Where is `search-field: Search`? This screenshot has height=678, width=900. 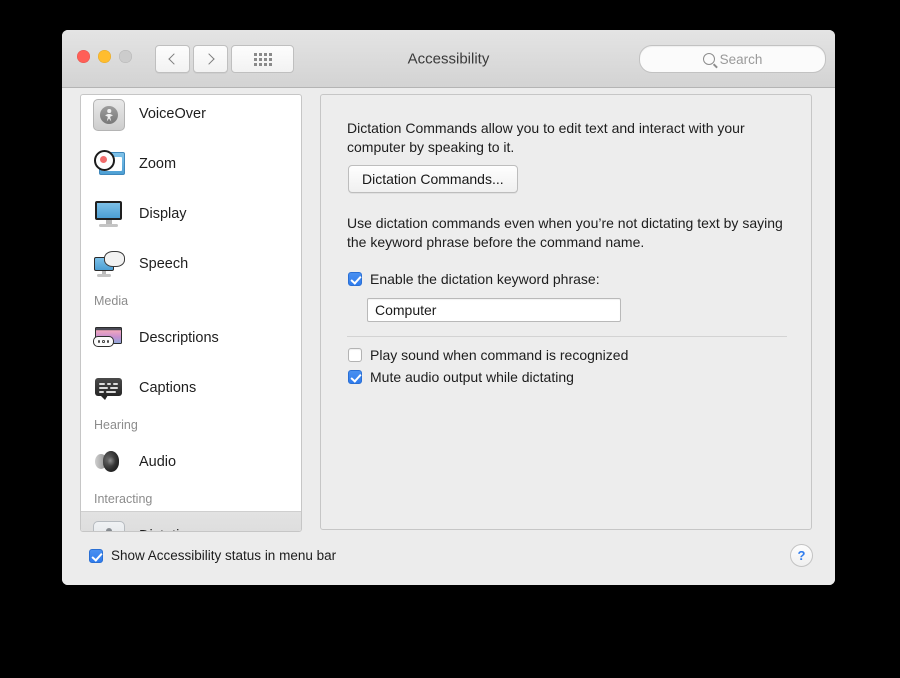 search-field: Search is located at coordinates (732, 59).